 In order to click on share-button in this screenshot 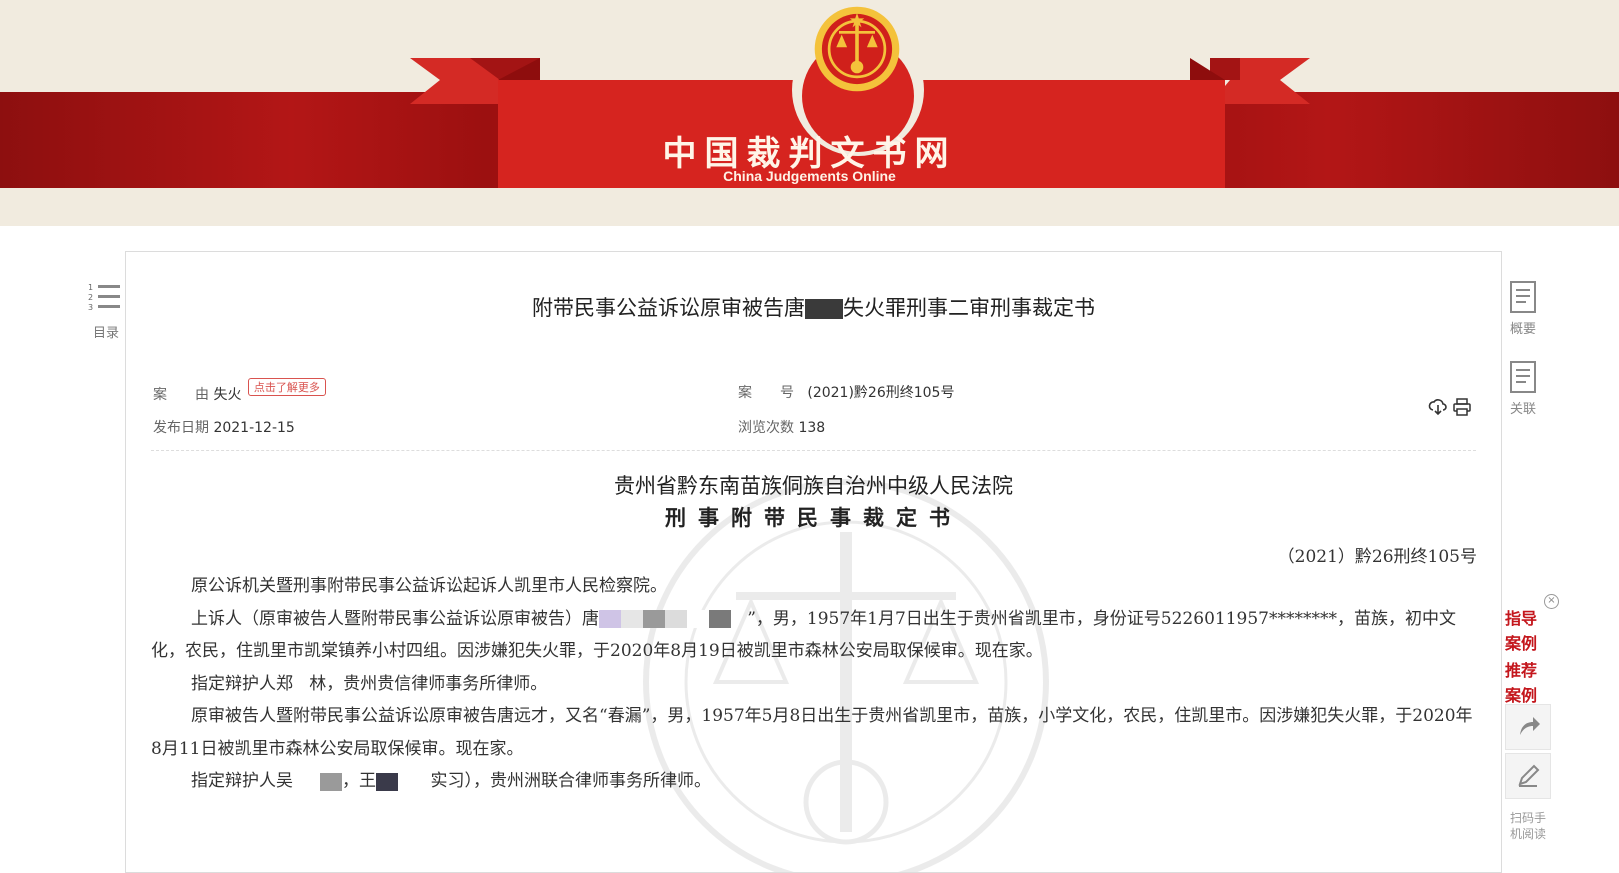, I will do `click(1528, 727)`.